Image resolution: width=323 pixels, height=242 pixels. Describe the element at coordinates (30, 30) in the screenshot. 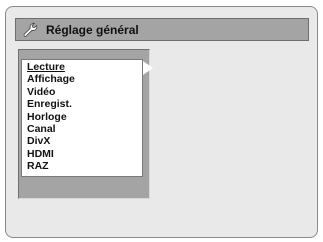

I see `wrench-icon` at that location.